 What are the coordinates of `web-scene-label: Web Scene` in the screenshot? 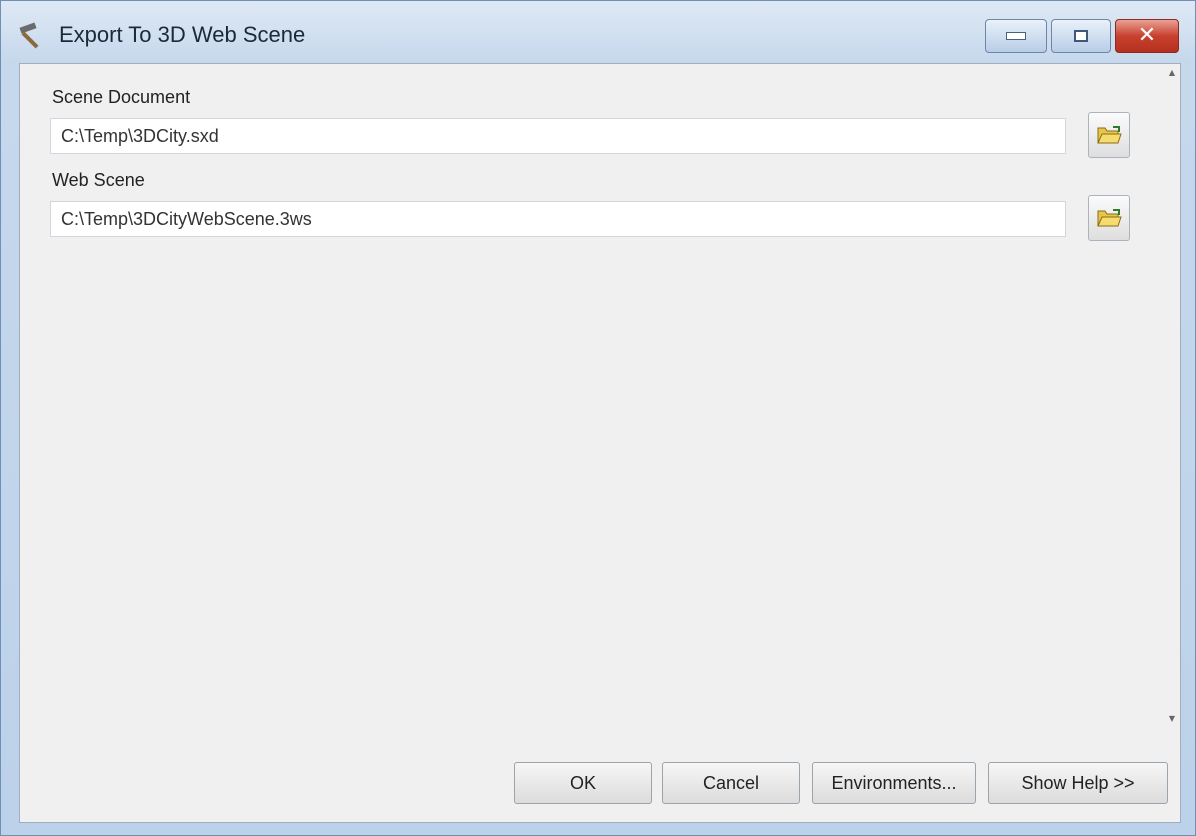 It's located at (98, 180).